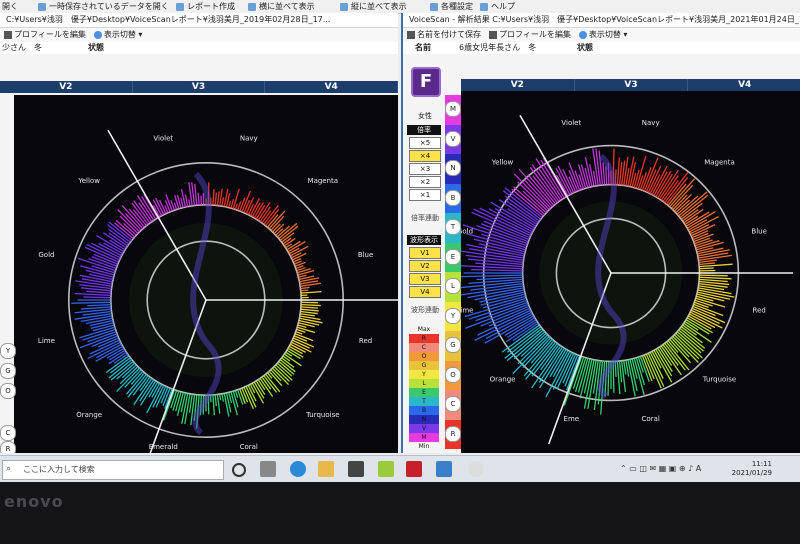  Describe the element at coordinates (414, 469) in the screenshot. I see `mcafee-icon` at that location.